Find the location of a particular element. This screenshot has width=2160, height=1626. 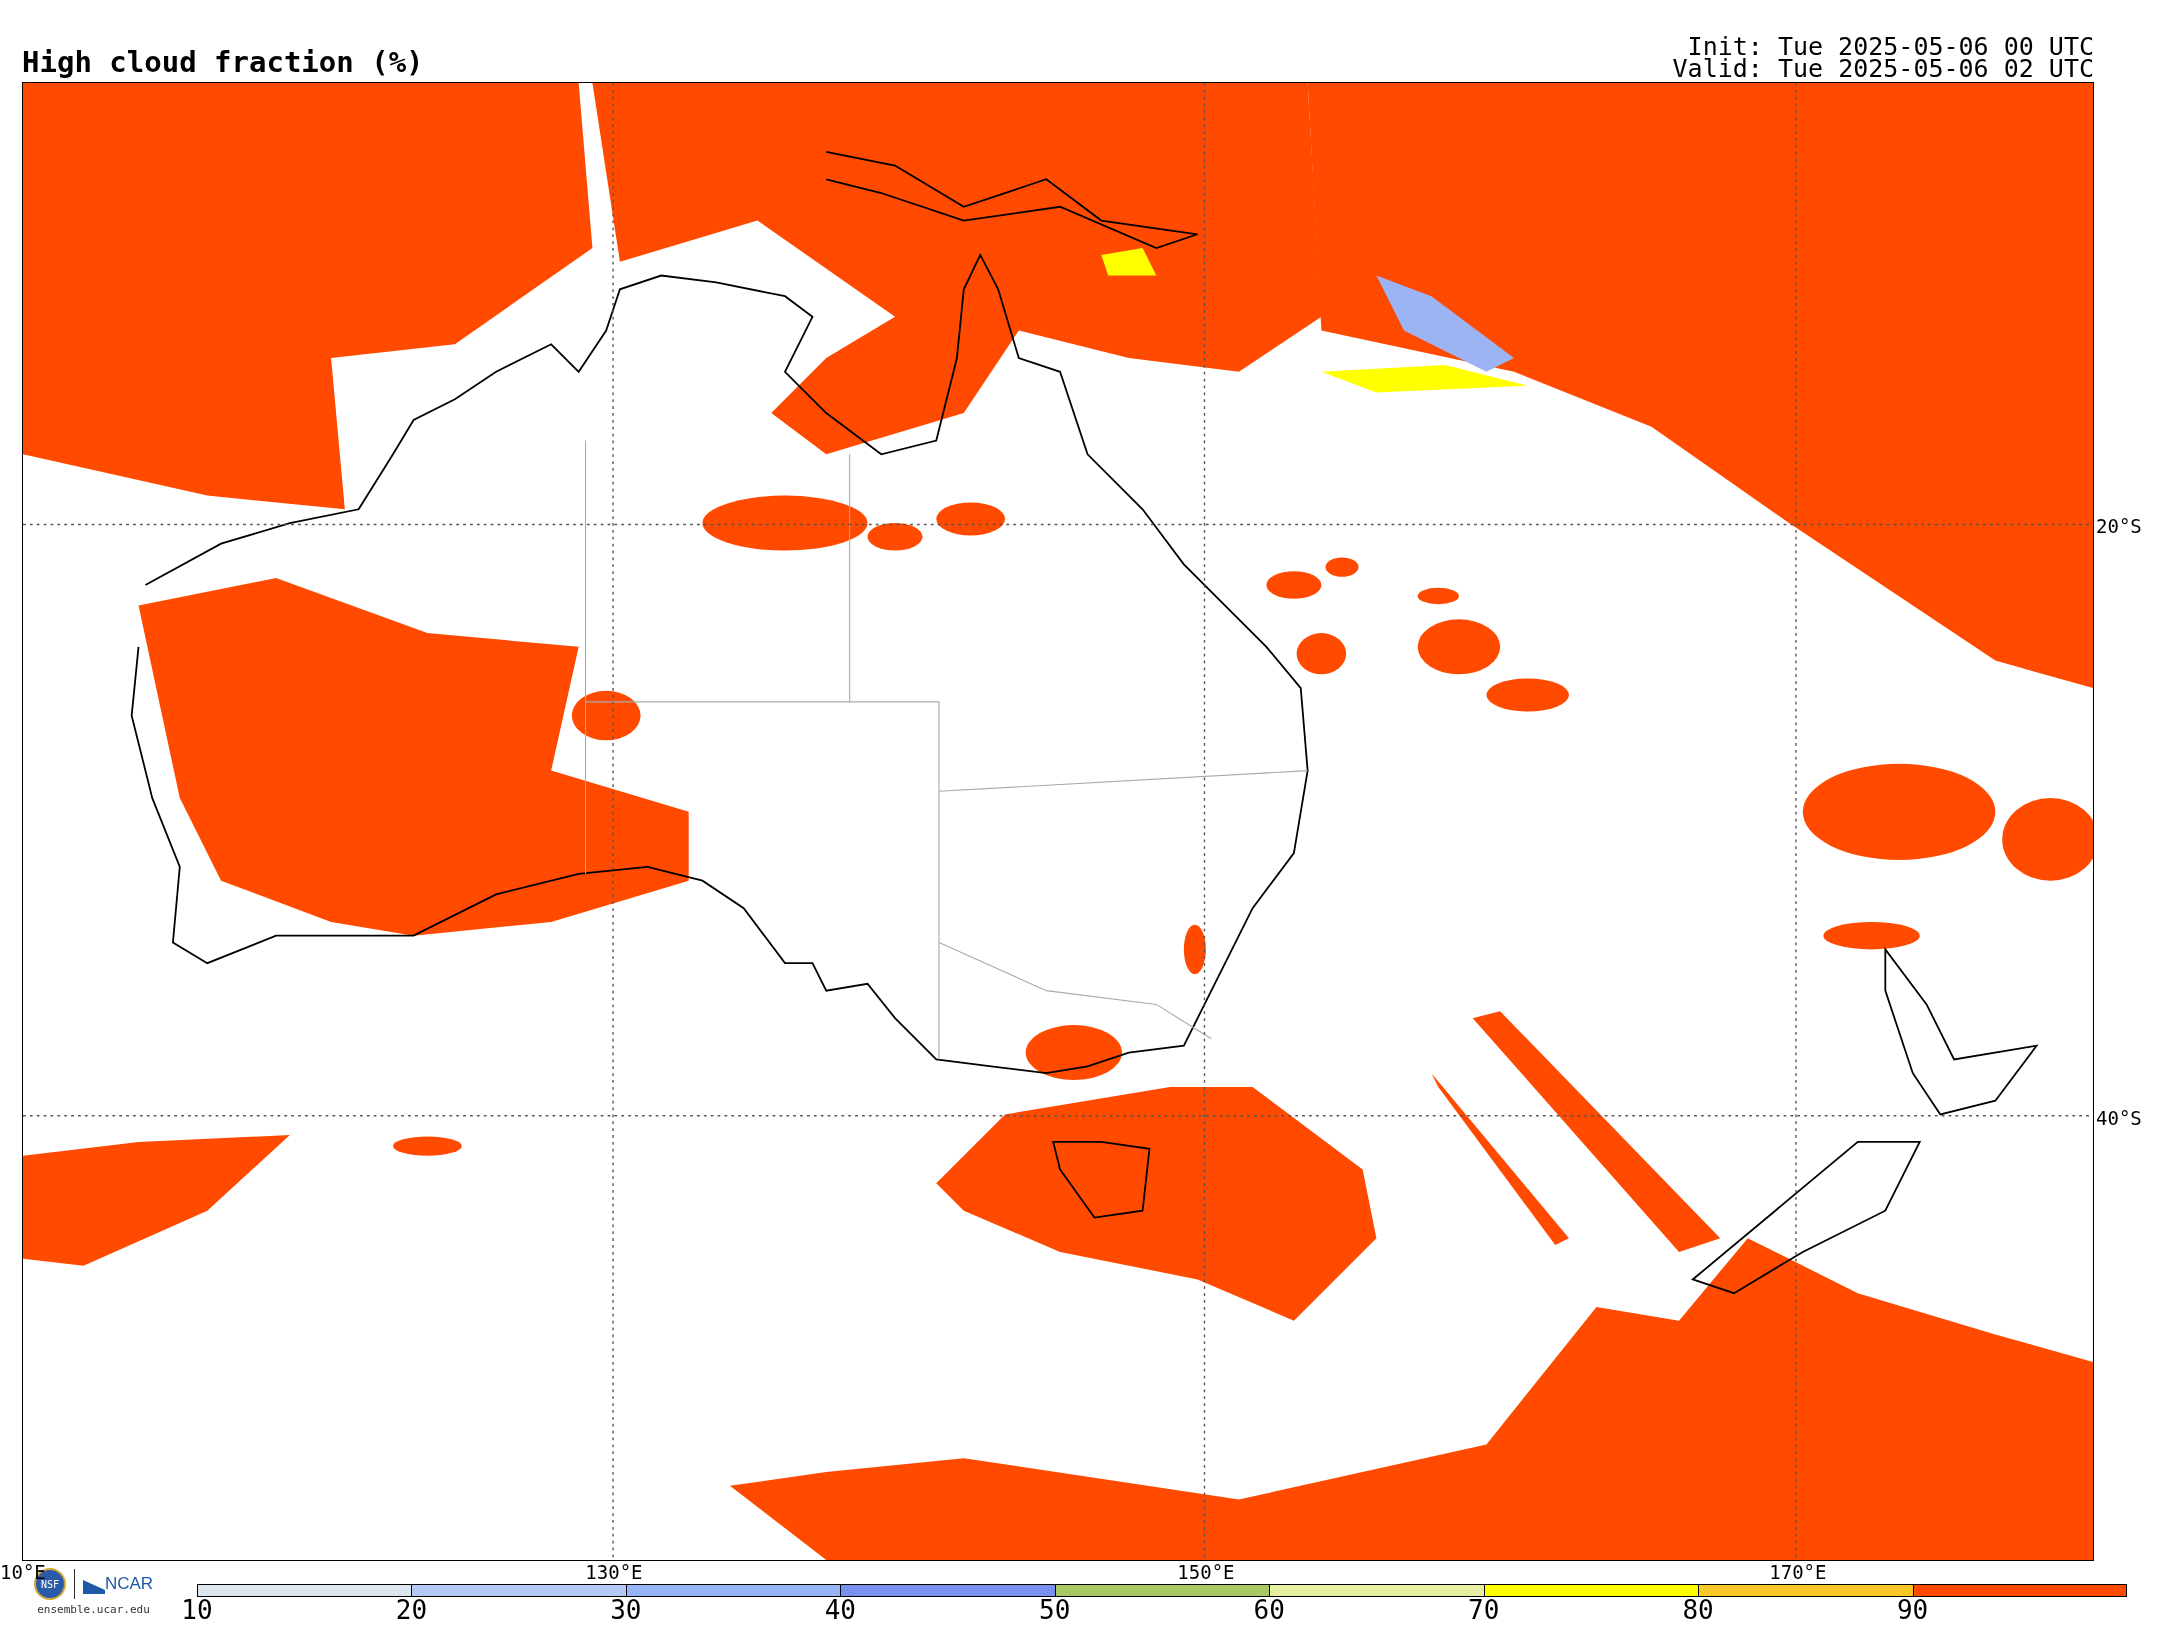

colorbar-tick-label: 60 is located at coordinates (1269, 1610).